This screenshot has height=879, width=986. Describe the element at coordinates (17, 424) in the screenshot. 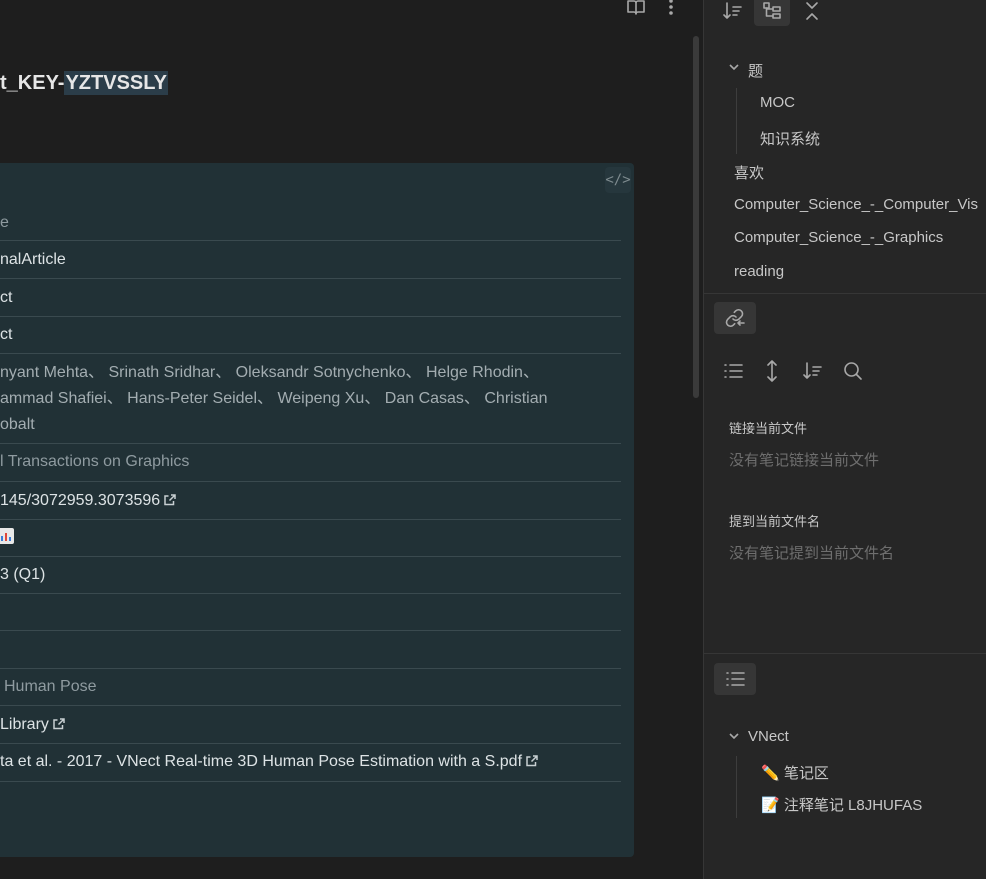

I see `authors-line: obalt` at that location.